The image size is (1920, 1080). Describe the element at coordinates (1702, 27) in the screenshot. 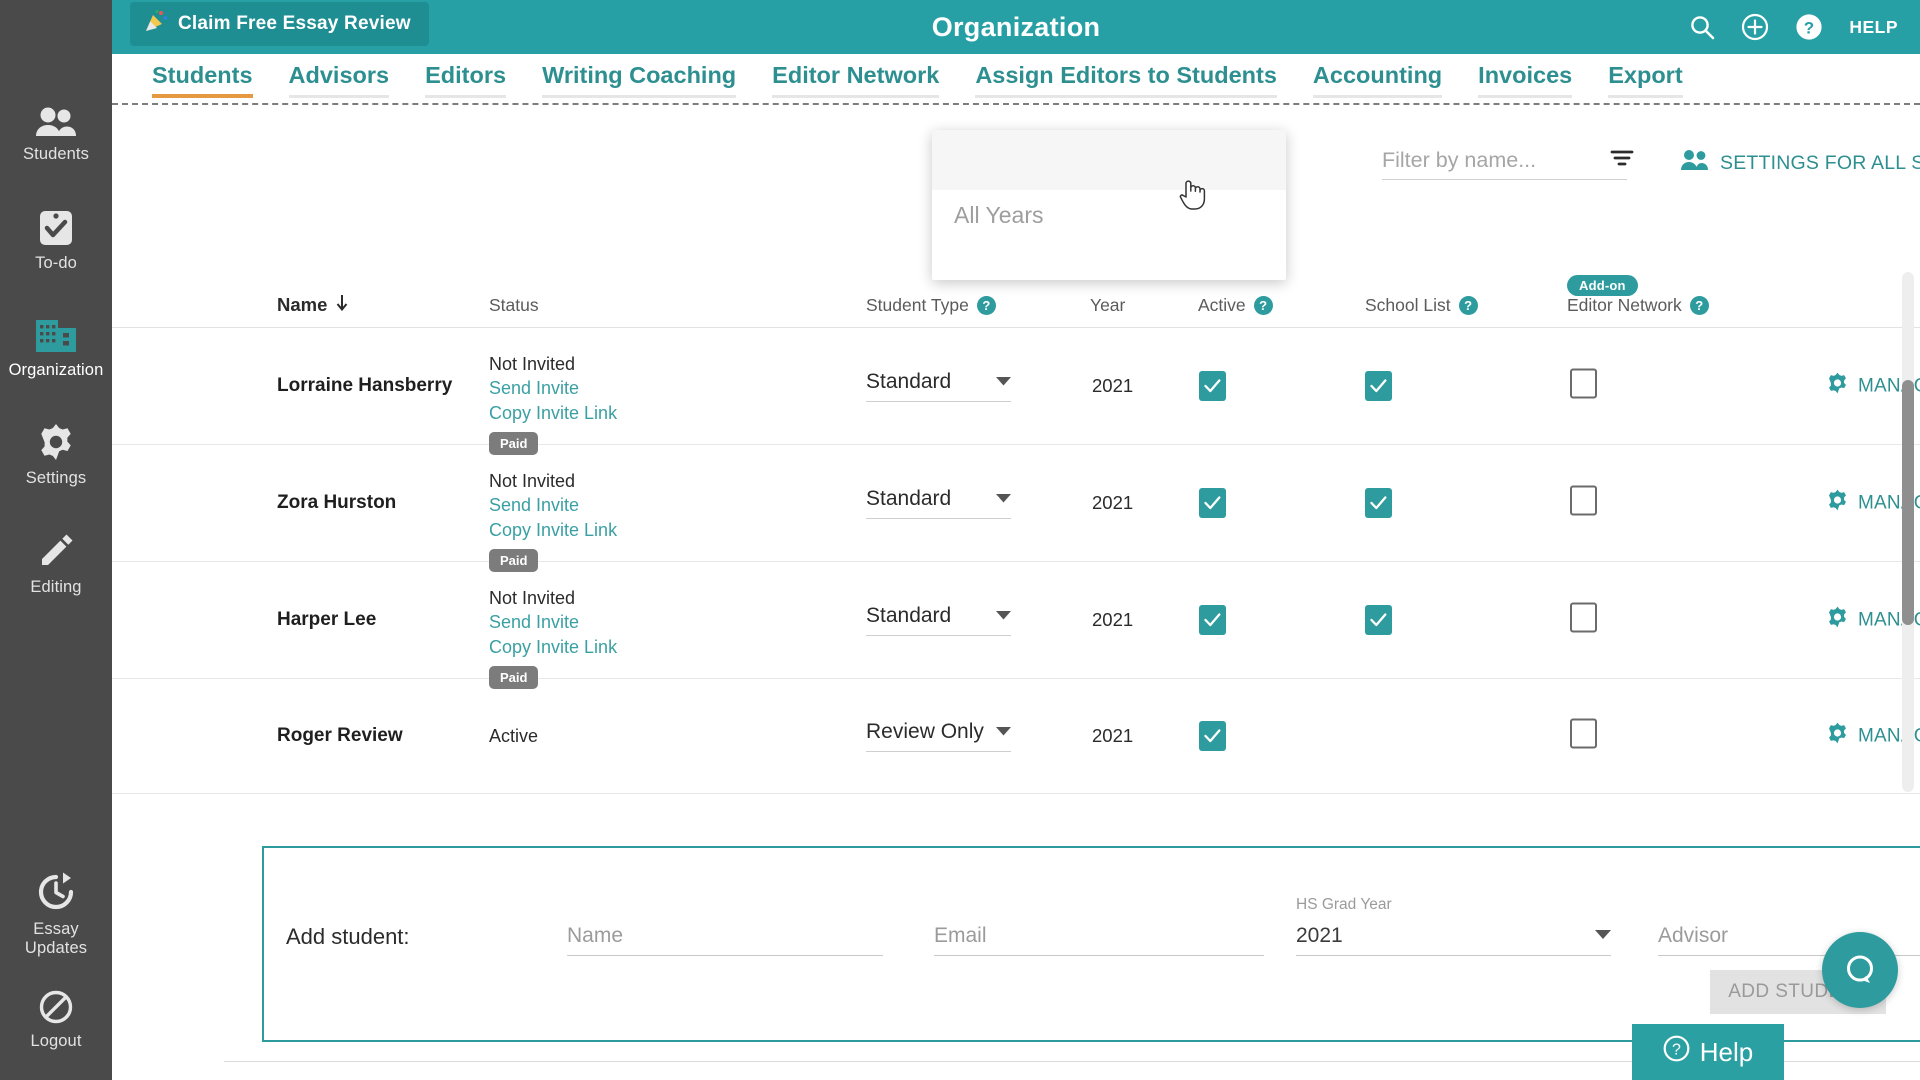

I see `search-icon` at that location.